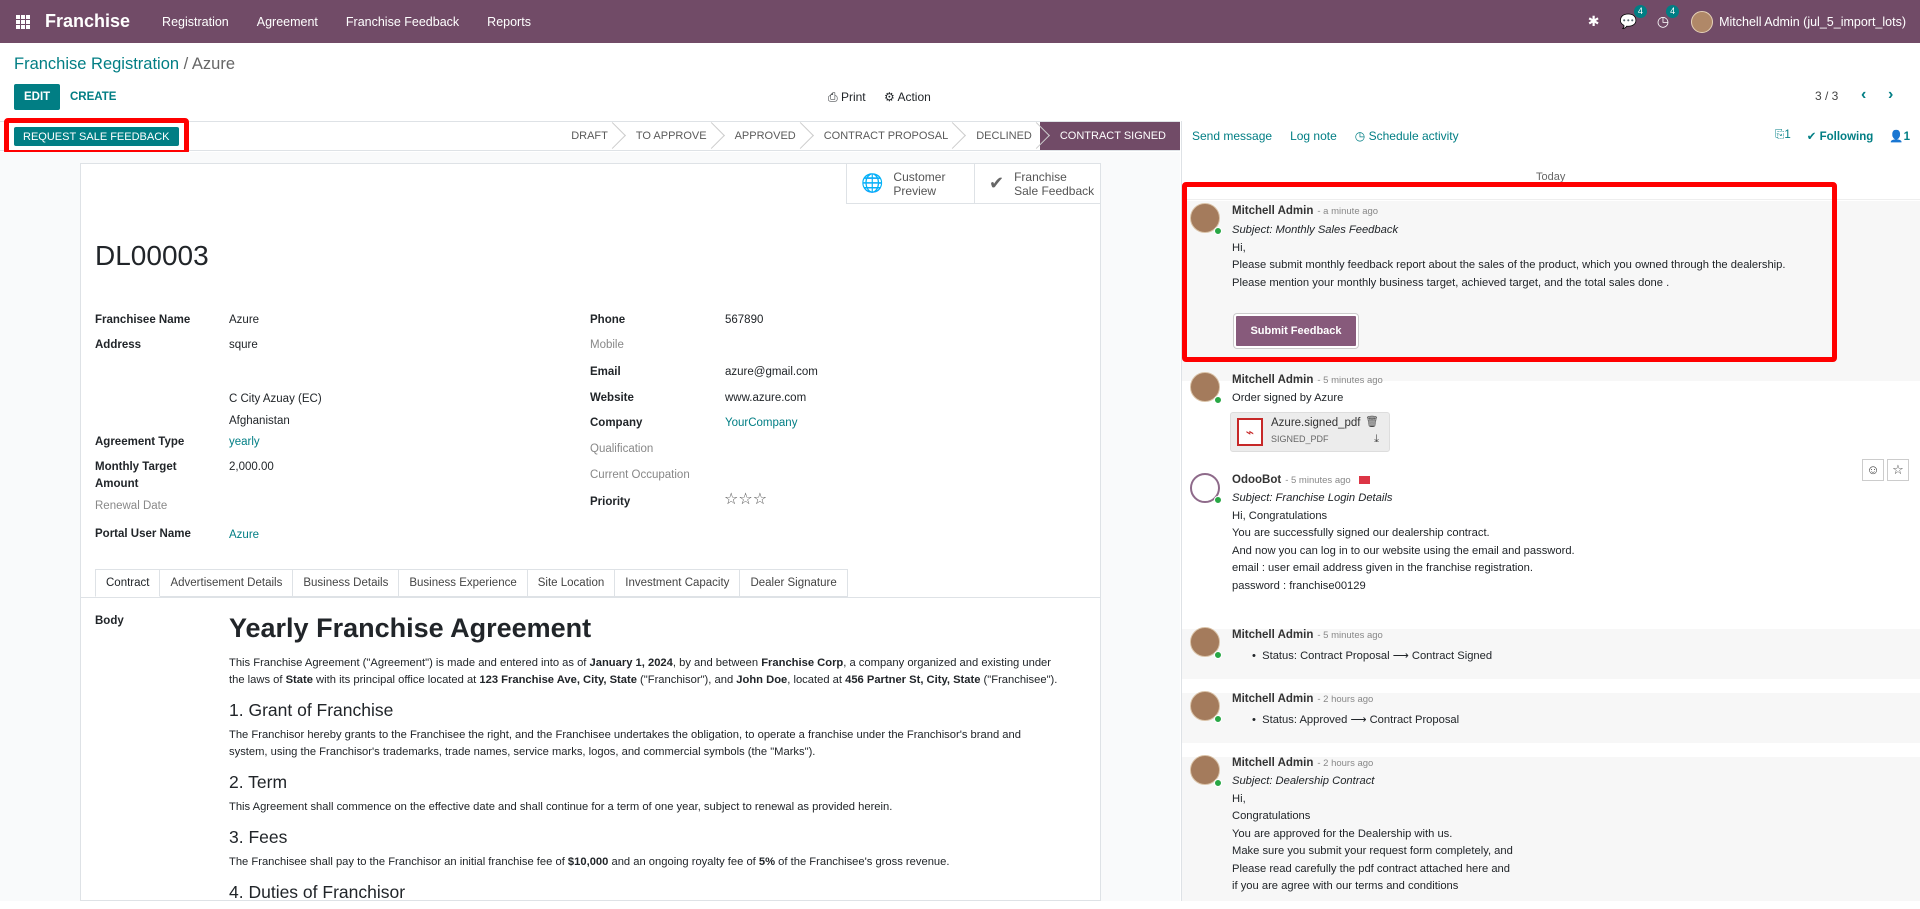 This screenshot has height=909, width=1920. I want to click on globe-icon: 🌐, so click(872, 183).